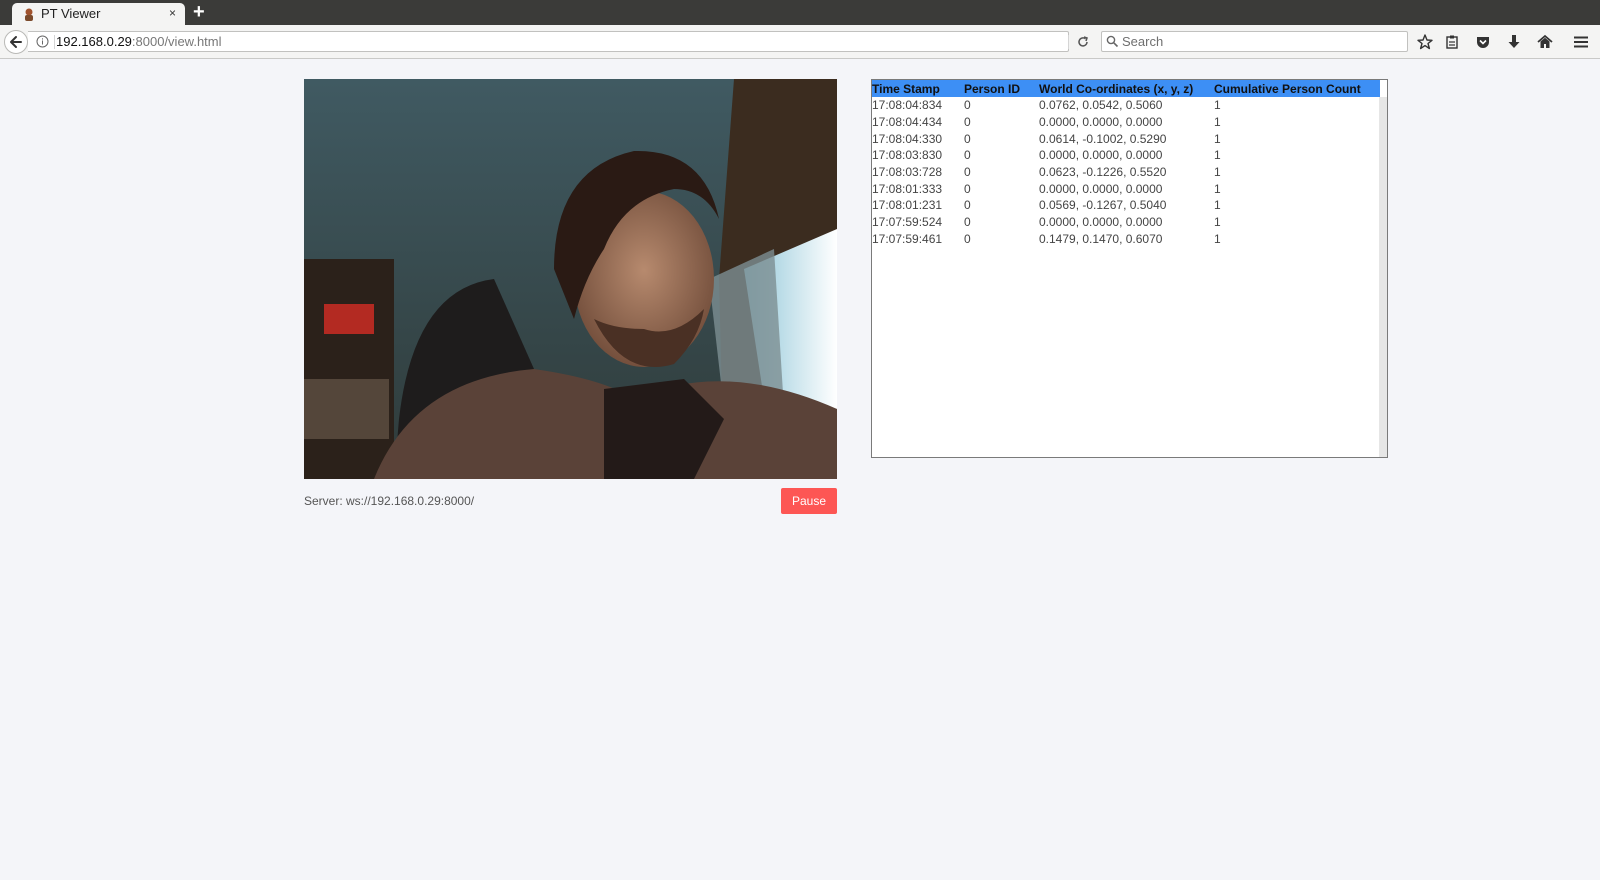  I want to click on search-icon, so click(1112, 41).